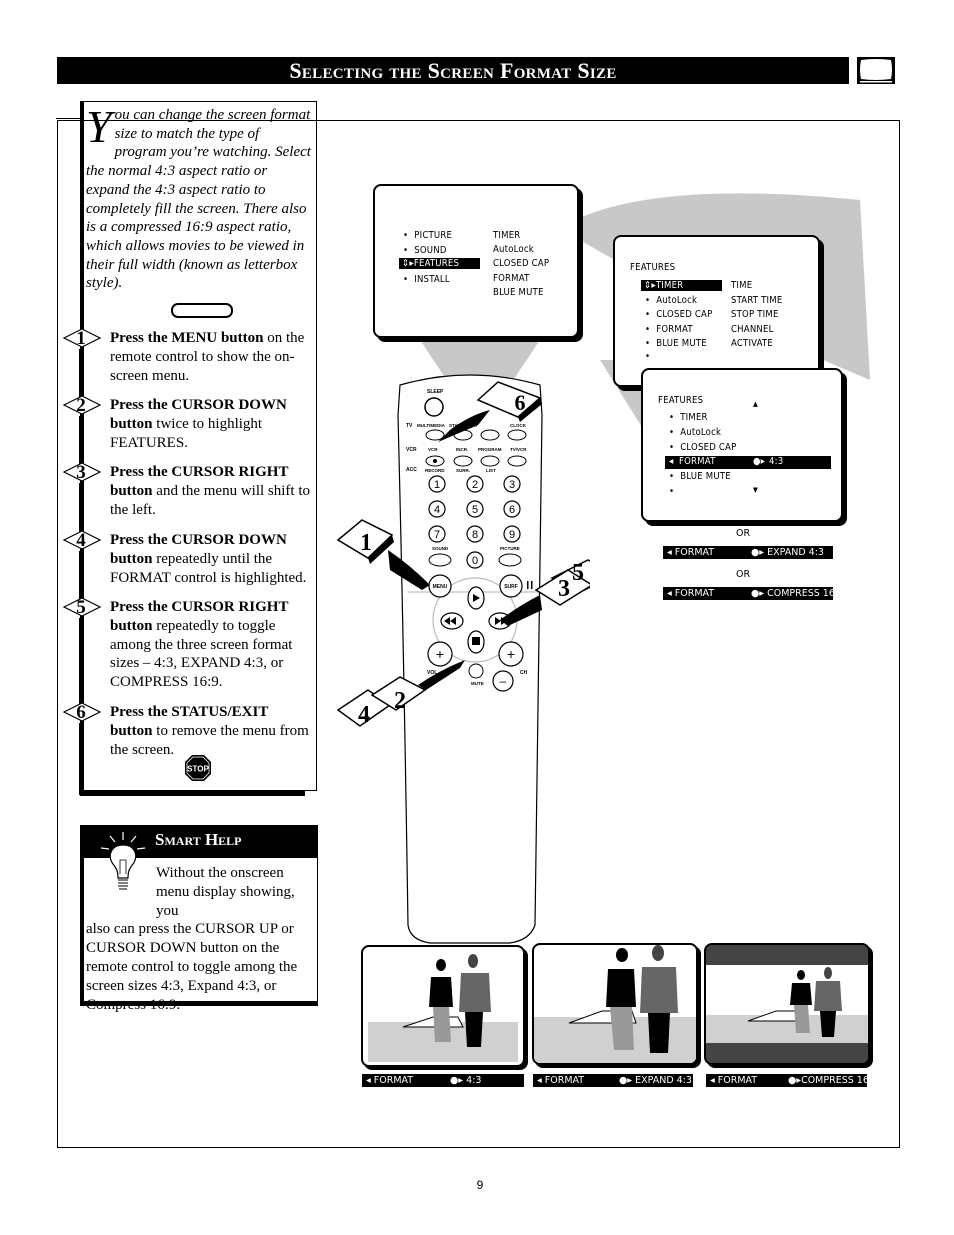 Image resolution: width=954 pixels, height=1235 pixels. Describe the element at coordinates (364, 715) in the screenshot. I see `svg-text: 4` at that location.